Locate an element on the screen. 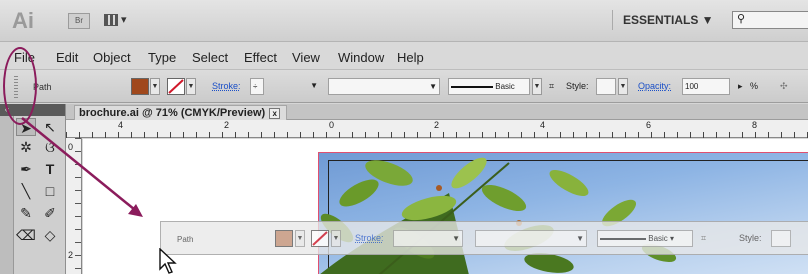 This screenshot has width=808, height=274. annotation-arrow is located at coordinates (82, 167).